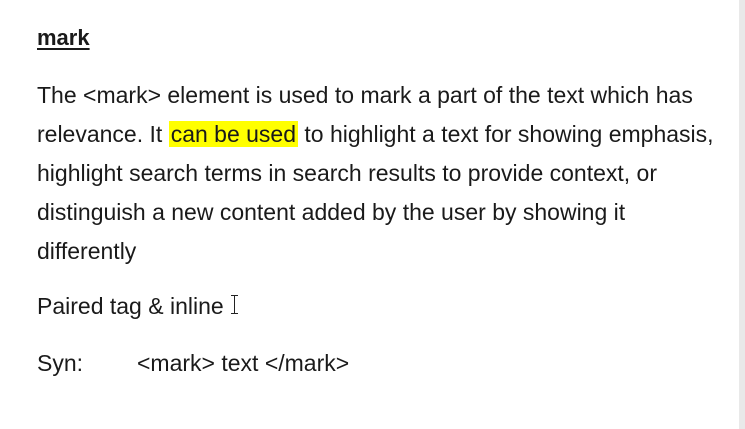 The height and width of the screenshot is (429, 745). What do you see at coordinates (60, 363) in the screenshot?
I see `syntax-label: Syn:` at bounding box center [60, 363].